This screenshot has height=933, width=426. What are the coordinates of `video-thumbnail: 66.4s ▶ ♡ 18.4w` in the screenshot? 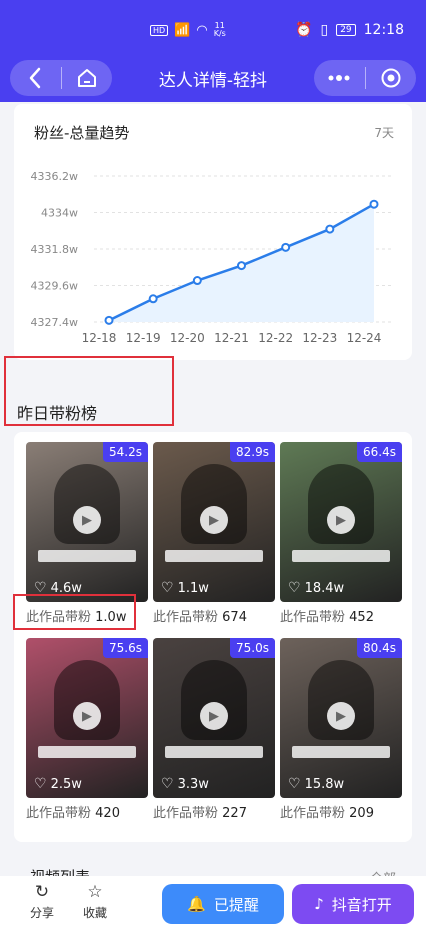 It's located at (341, 522).